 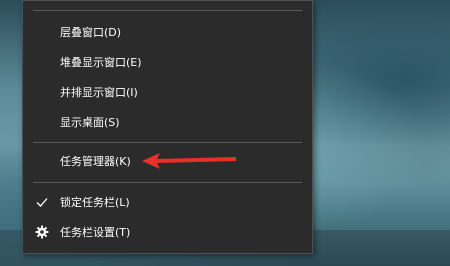 I want to click on menu-item-cascade-windows: 层叠窗口(D), so click(x=167, y=32).